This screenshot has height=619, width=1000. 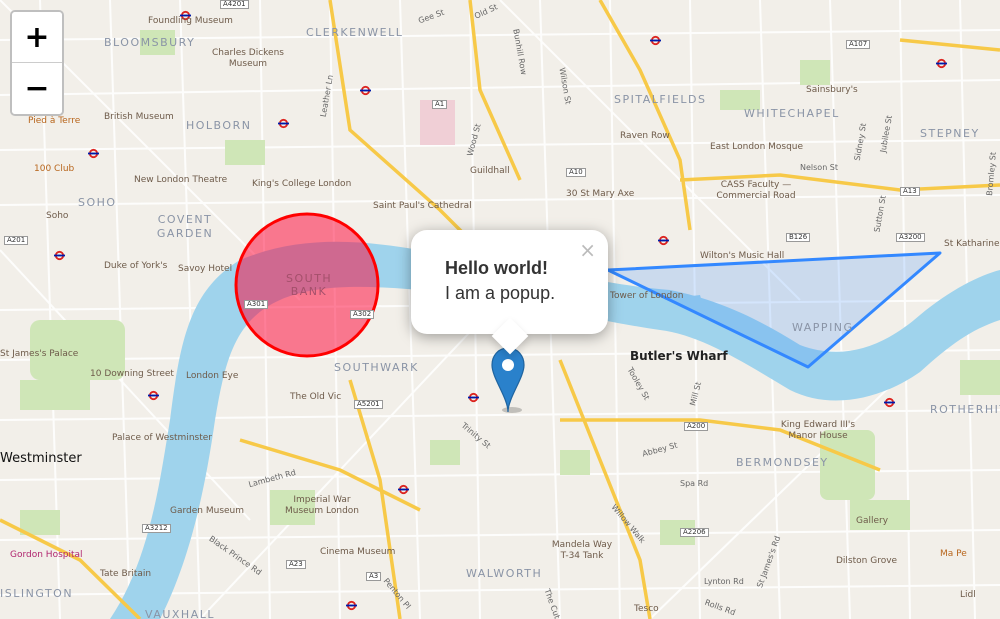 What do you see at coordinates (910, 237) in the screenshot?
I see `road-shield: A3200` at bounding box center [910, 237].